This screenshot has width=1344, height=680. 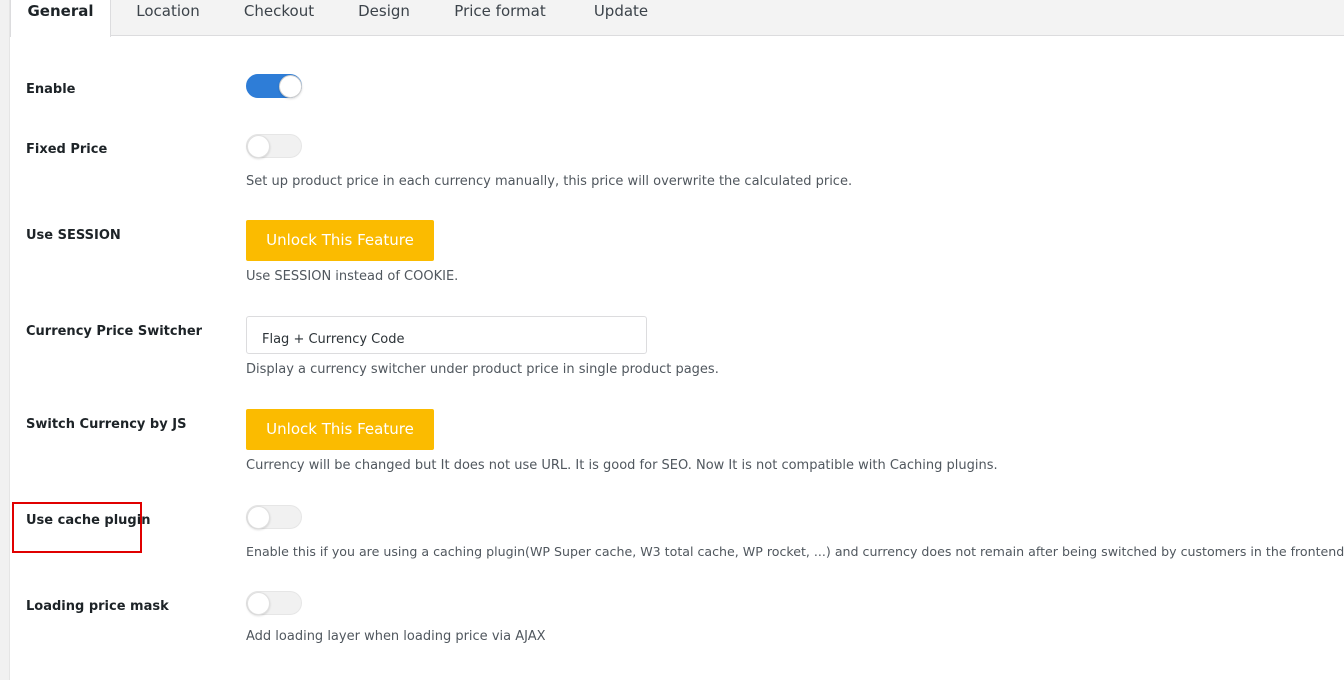 I want to click on tab-design: Design, so click(x=384, y=18).